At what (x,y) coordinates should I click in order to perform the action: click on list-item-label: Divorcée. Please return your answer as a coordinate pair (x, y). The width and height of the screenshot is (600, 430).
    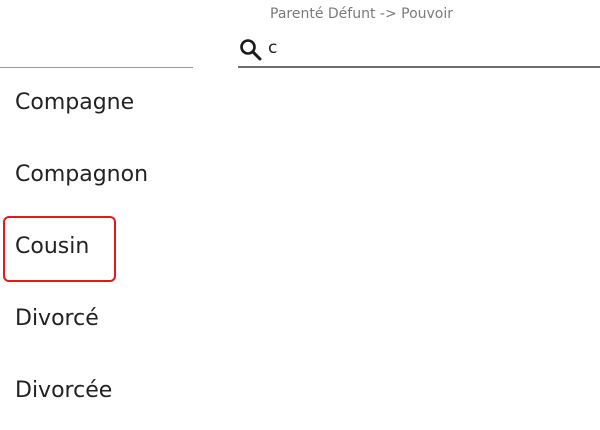
    Looking at the image, I should click on (64, 390).